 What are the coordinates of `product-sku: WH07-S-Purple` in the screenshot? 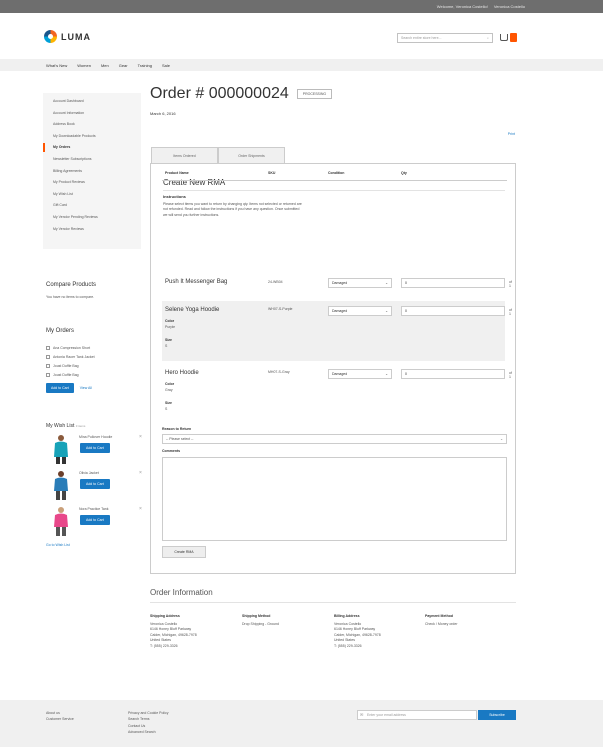 It's located at (280, 309).